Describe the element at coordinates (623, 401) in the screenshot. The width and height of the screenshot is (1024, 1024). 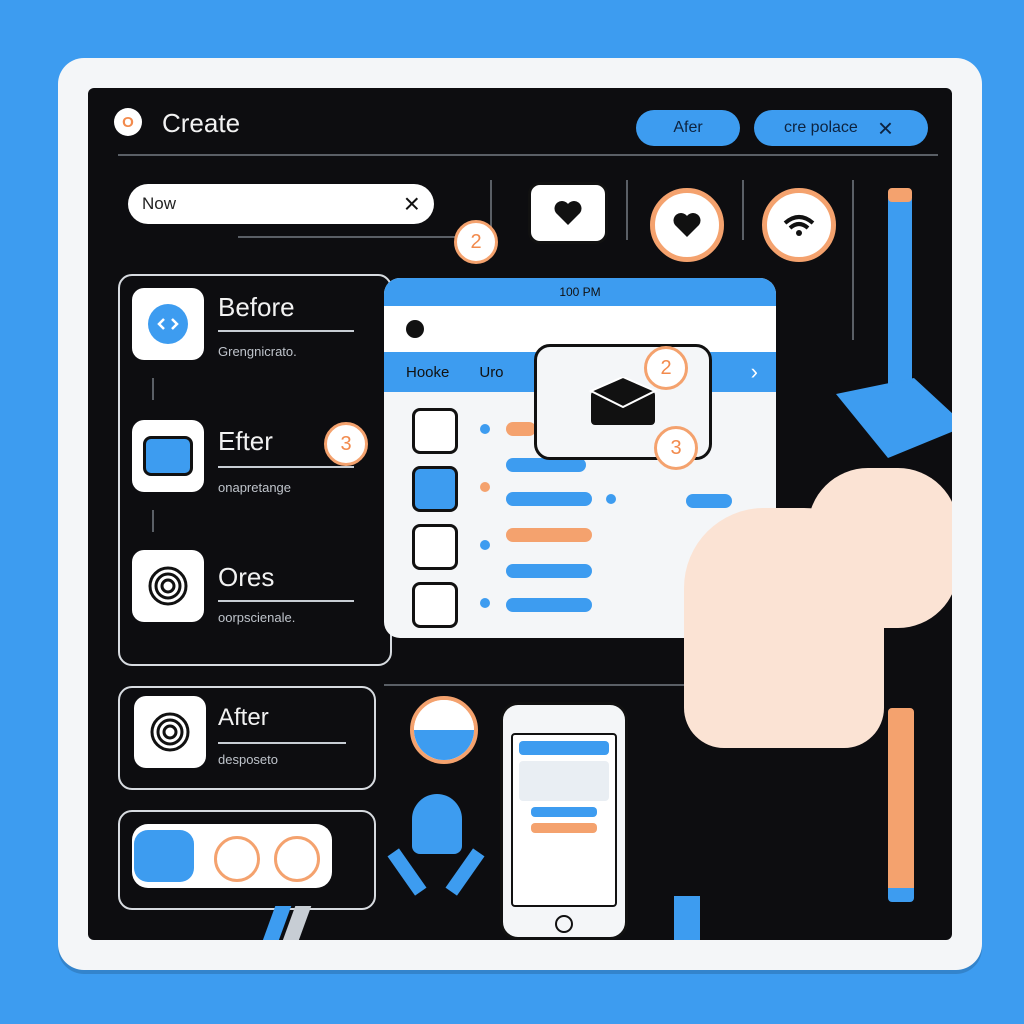
I see `envelope-icon` at that location.